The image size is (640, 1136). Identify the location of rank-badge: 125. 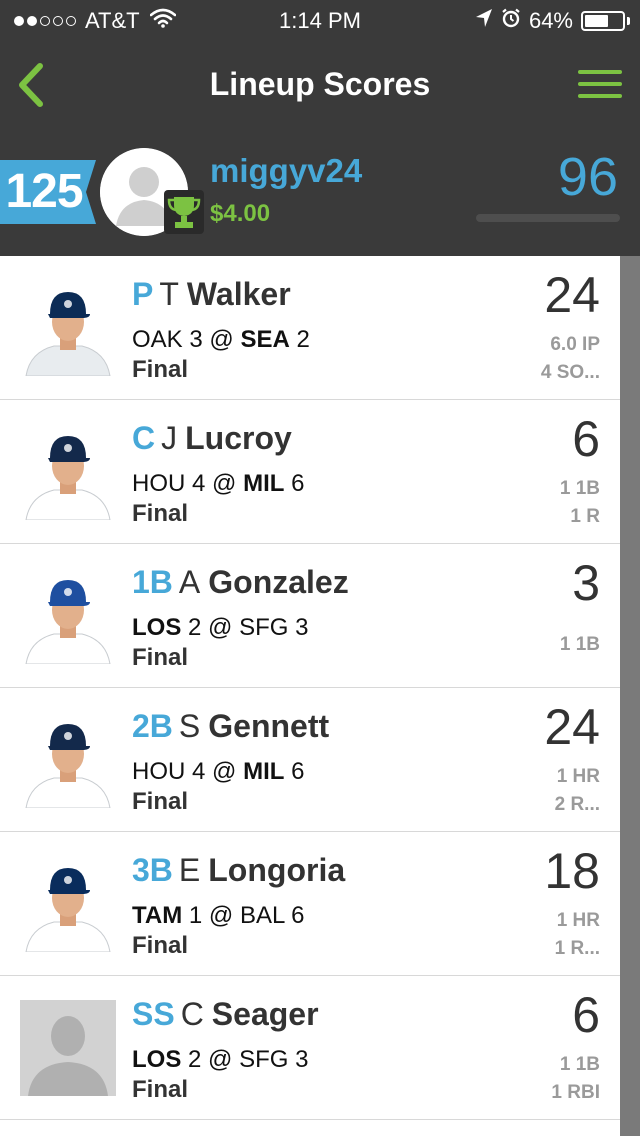
(48, 192).